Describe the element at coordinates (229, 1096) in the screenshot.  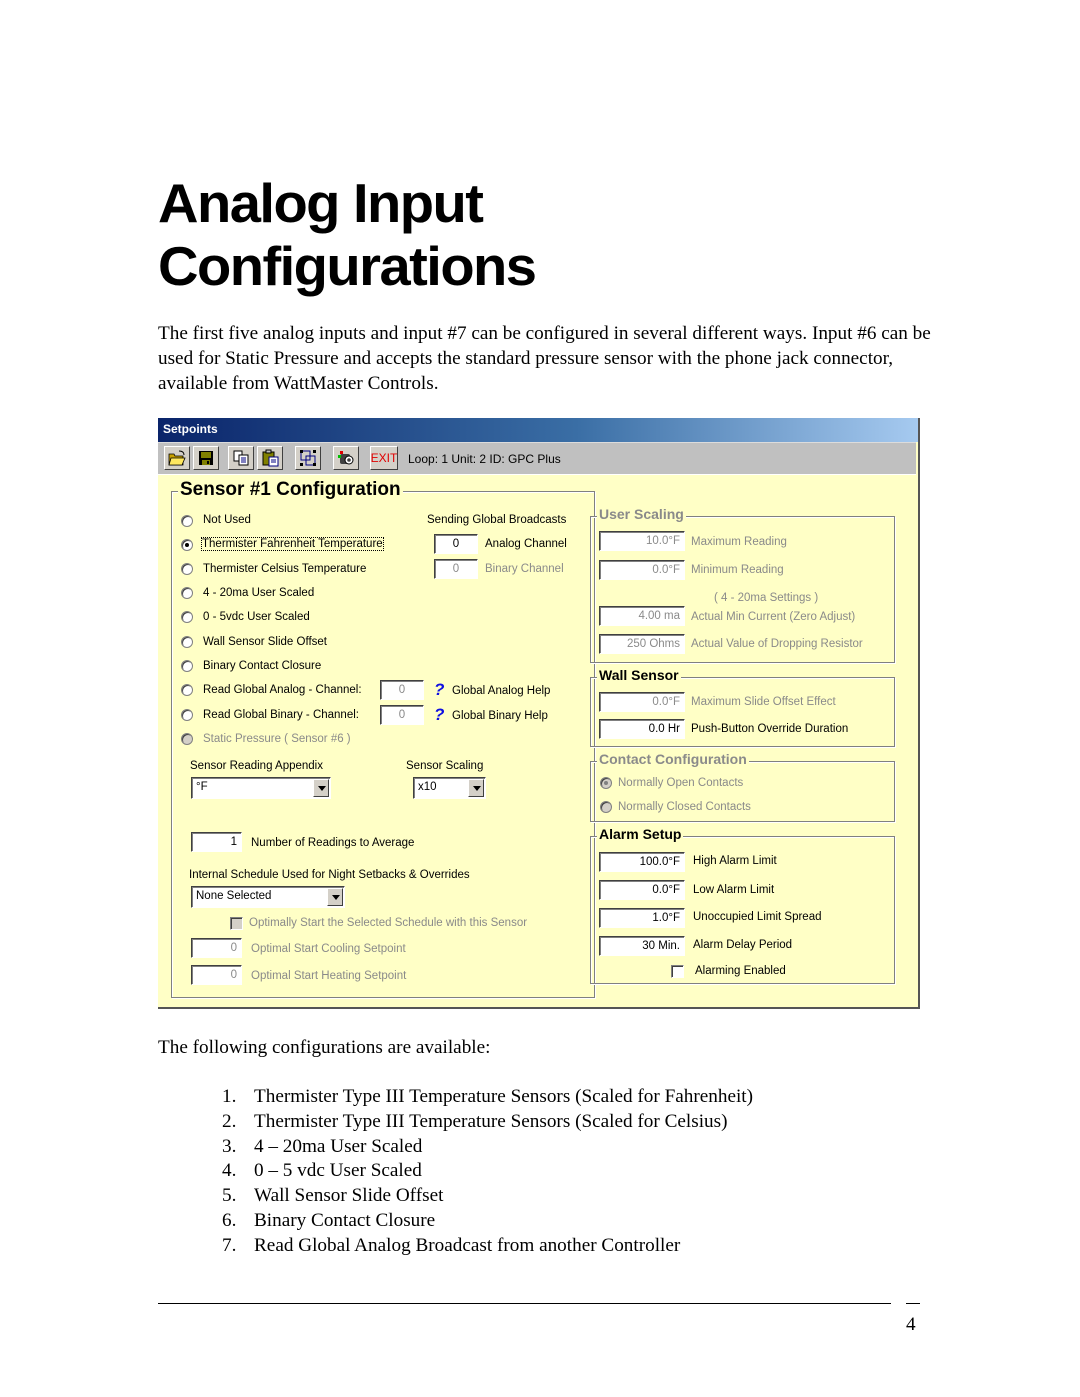
I see `list-number: 1.` at that location.